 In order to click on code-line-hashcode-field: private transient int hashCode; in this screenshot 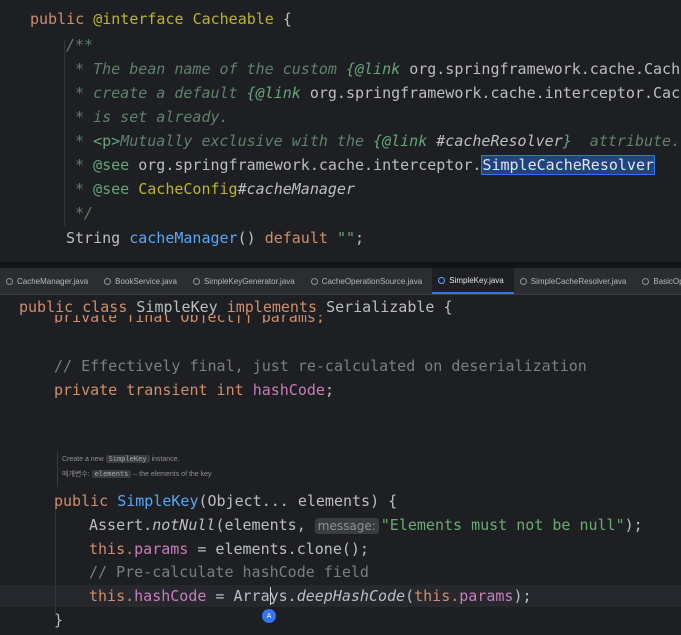, I will do `click(194, 390)`.